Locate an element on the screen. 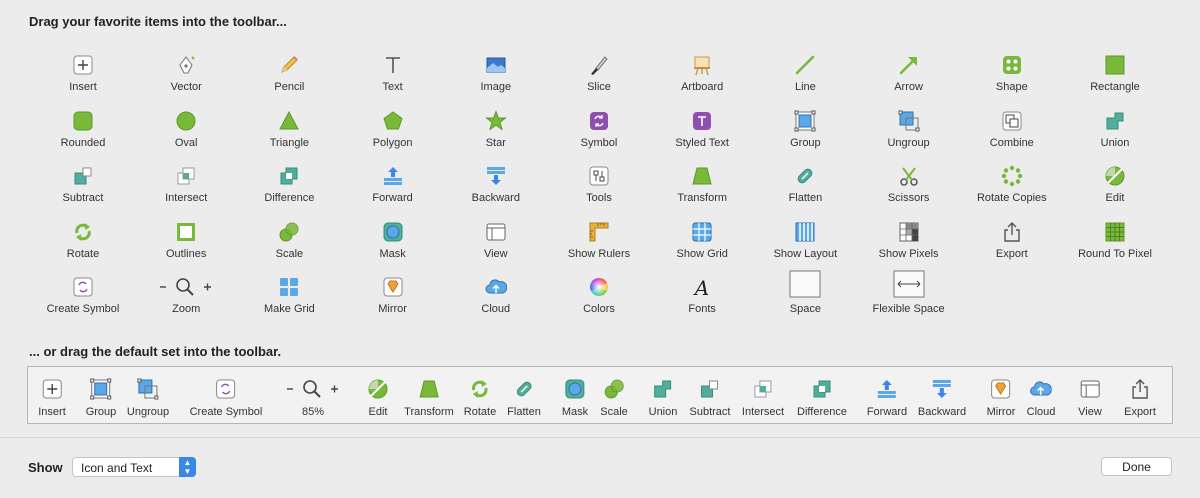 The width and height of the screenshot is (1200, 498). palette-item-label: Transform is located at coordinates (702, 198).